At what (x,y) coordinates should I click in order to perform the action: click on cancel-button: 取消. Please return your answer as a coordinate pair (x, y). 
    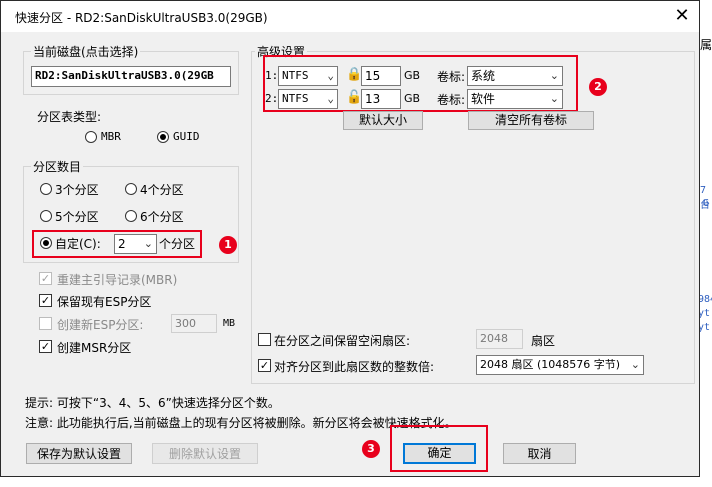
    Looking at the image, I should click on (539, 453).